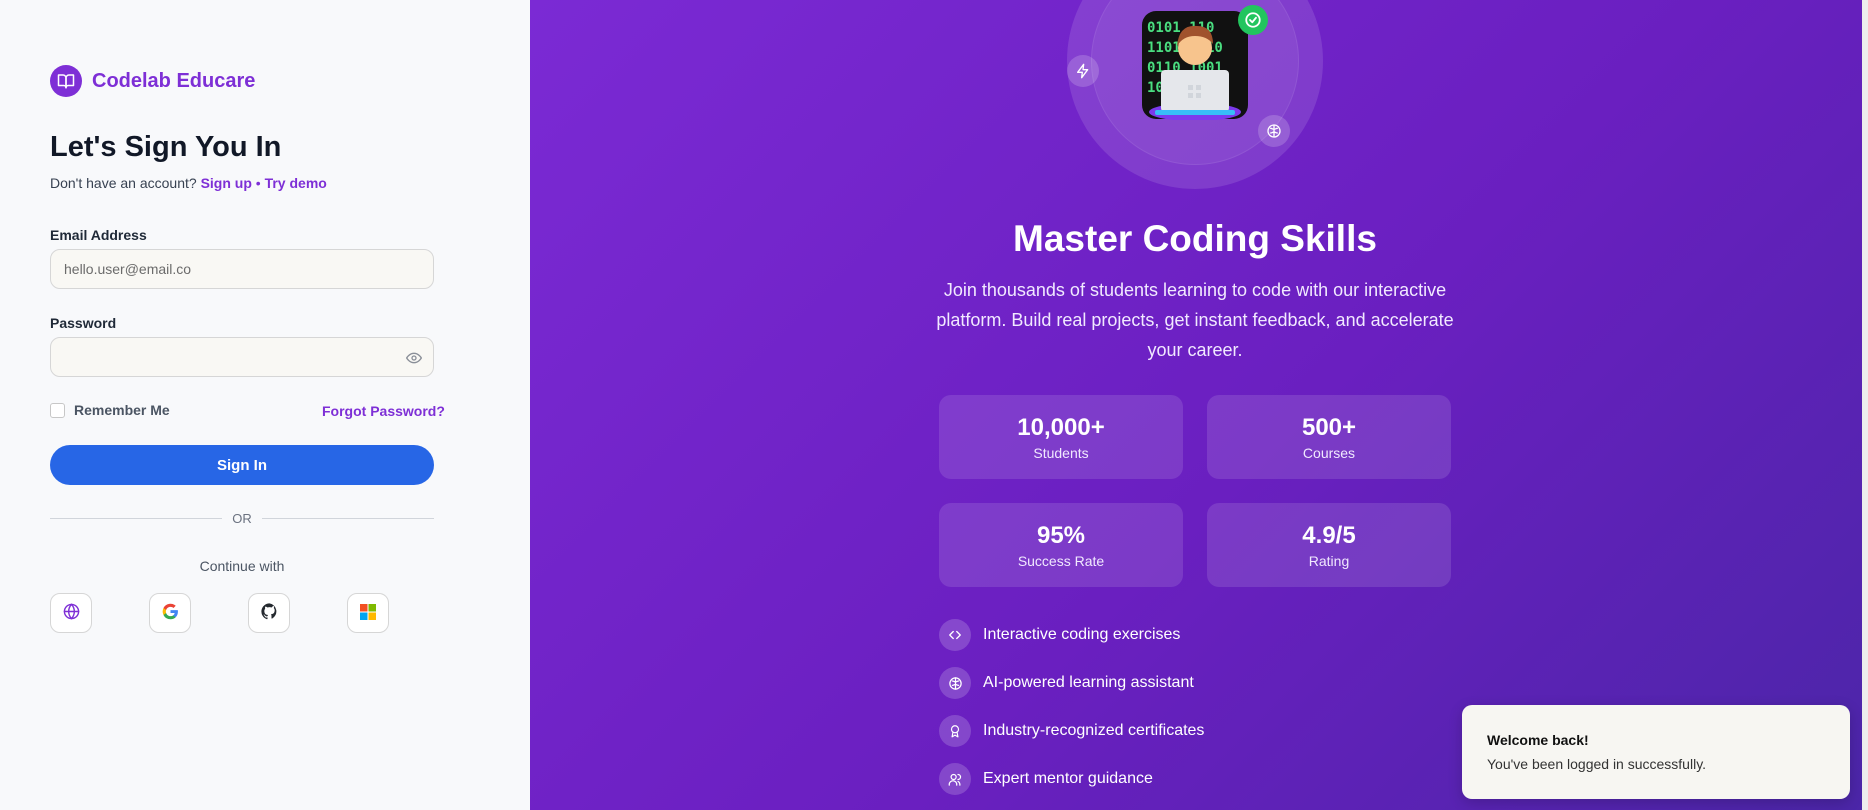 Image resolution: width=1868 pixels, height=810 pixels. I want to click on github-login-button, so click(269, 613).